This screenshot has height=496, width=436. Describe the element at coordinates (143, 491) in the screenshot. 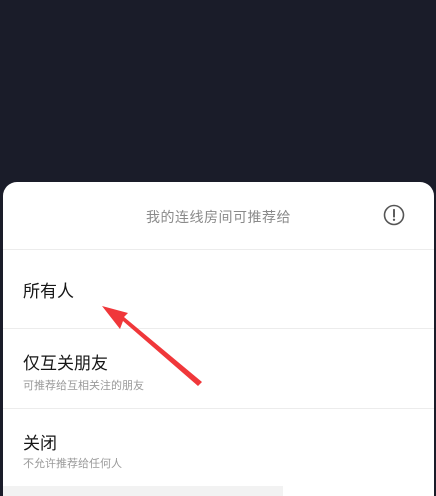

I see `bottom-strip` at that location.